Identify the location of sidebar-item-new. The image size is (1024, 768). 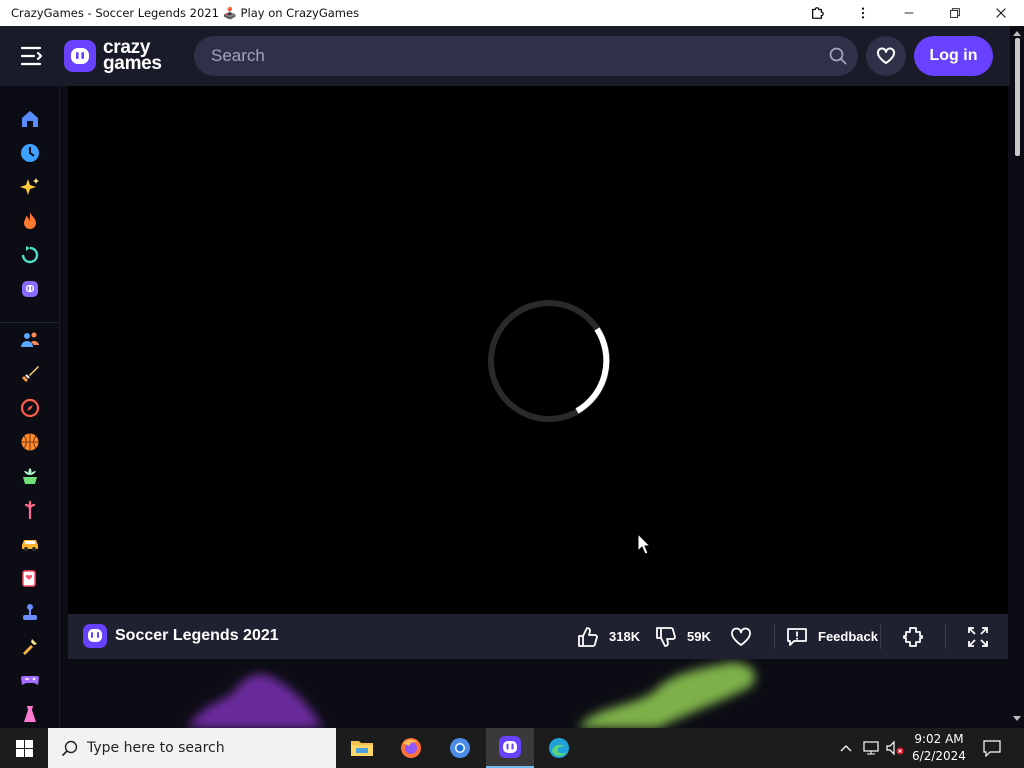
(30, 187).